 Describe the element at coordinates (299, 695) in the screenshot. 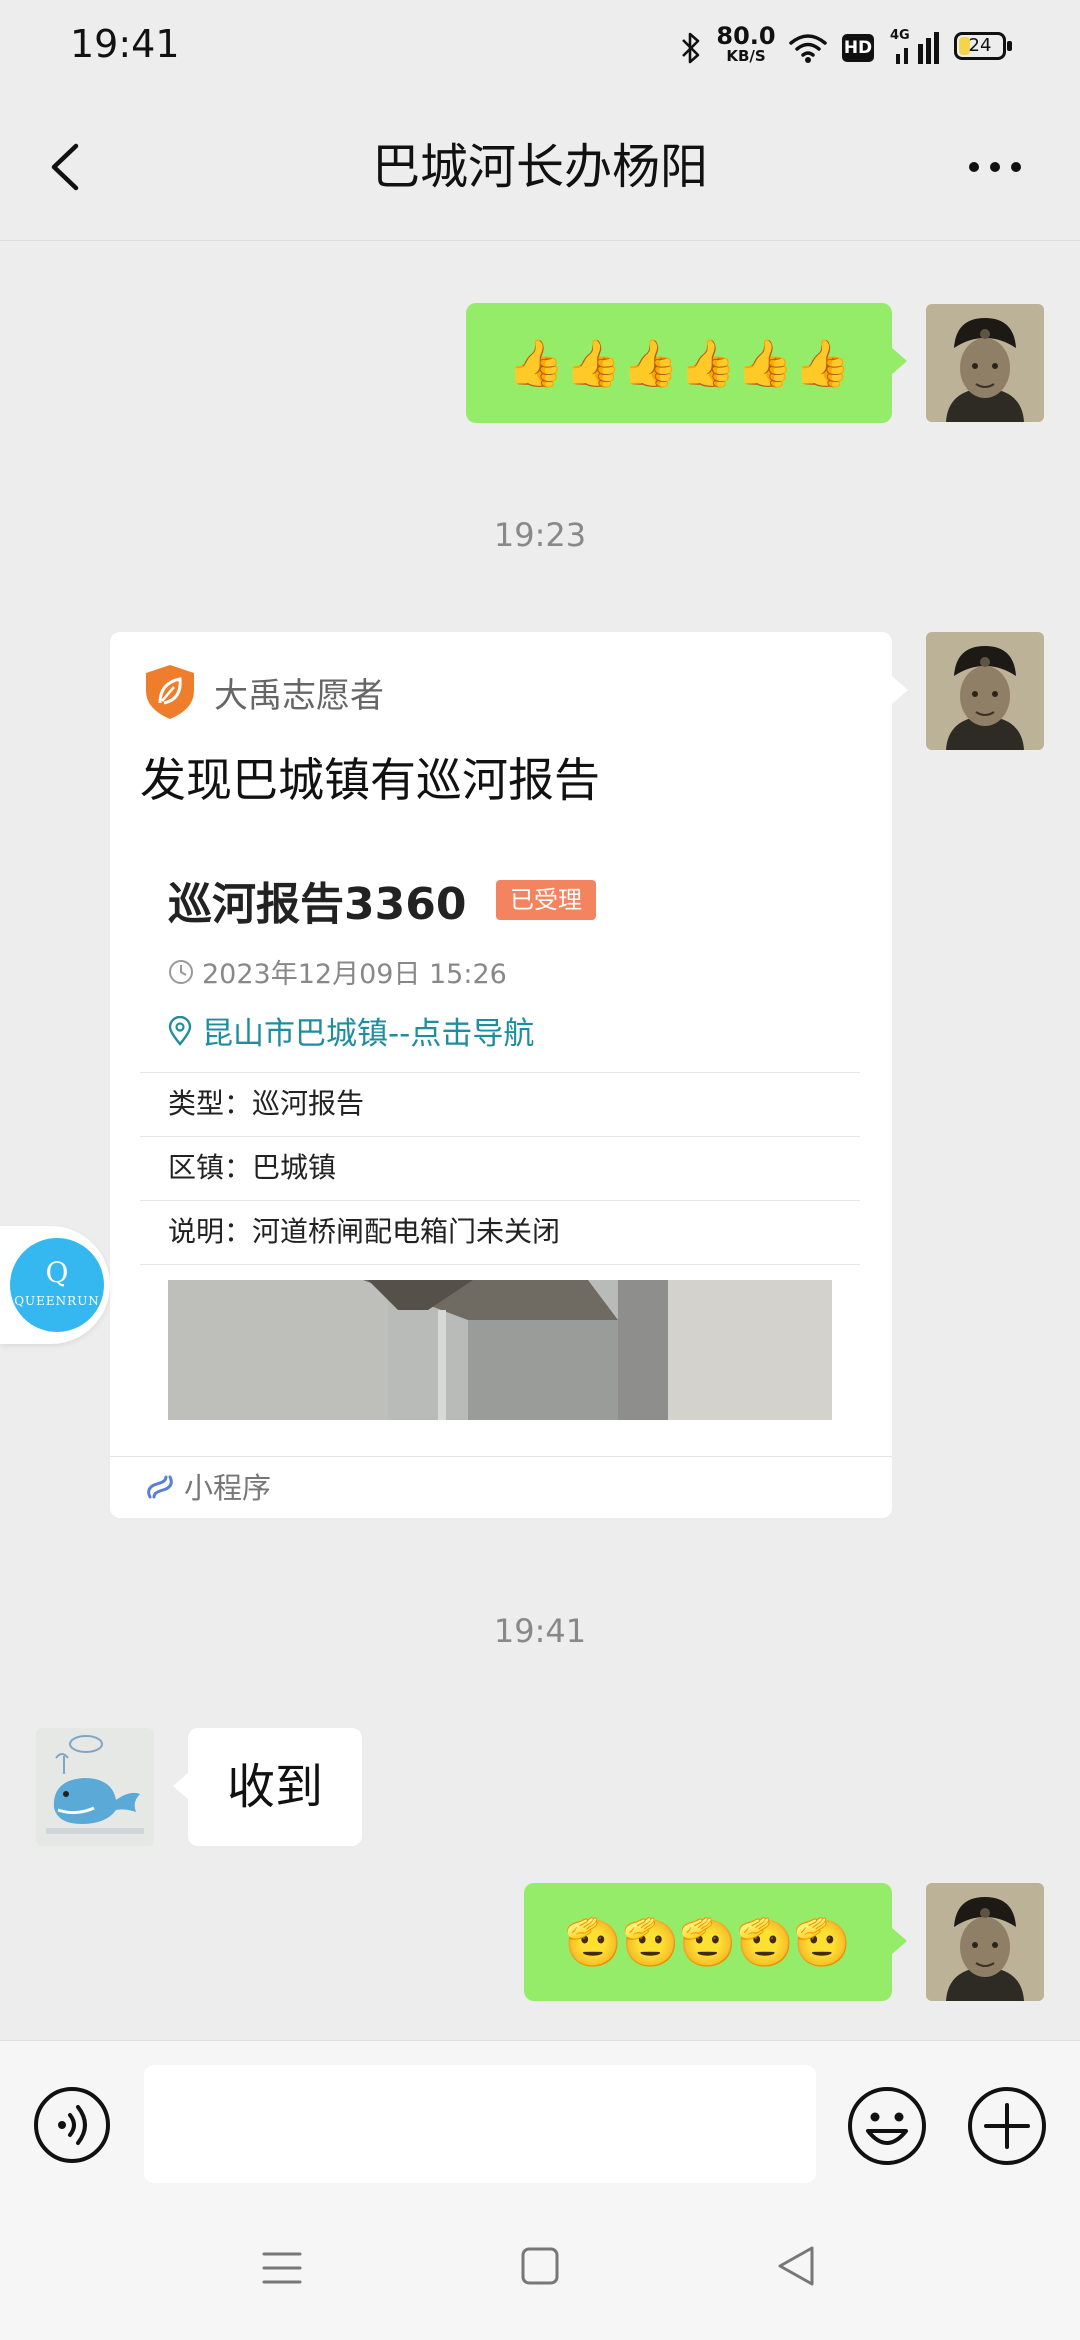

I see `card-source-name: 大禹志愿者` at that location.